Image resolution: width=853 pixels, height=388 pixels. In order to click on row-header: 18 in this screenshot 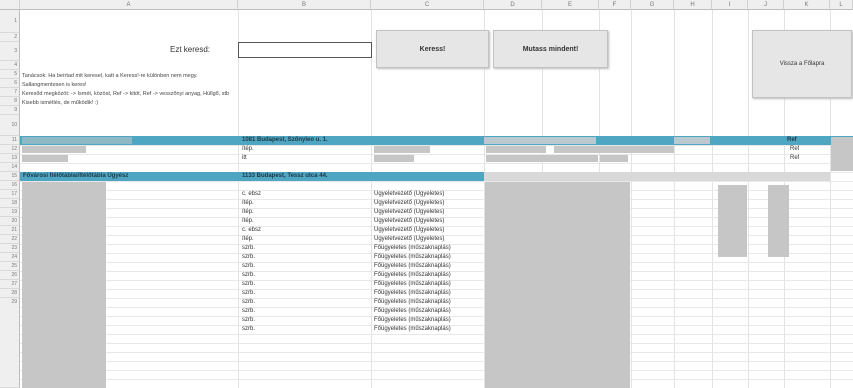, I will do `click(10, 203)`.